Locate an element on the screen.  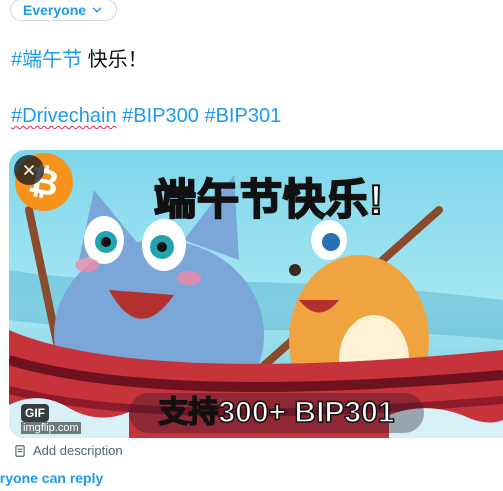
hashtag-drivechain: #Drivechain is located at coordinates (64, 116).